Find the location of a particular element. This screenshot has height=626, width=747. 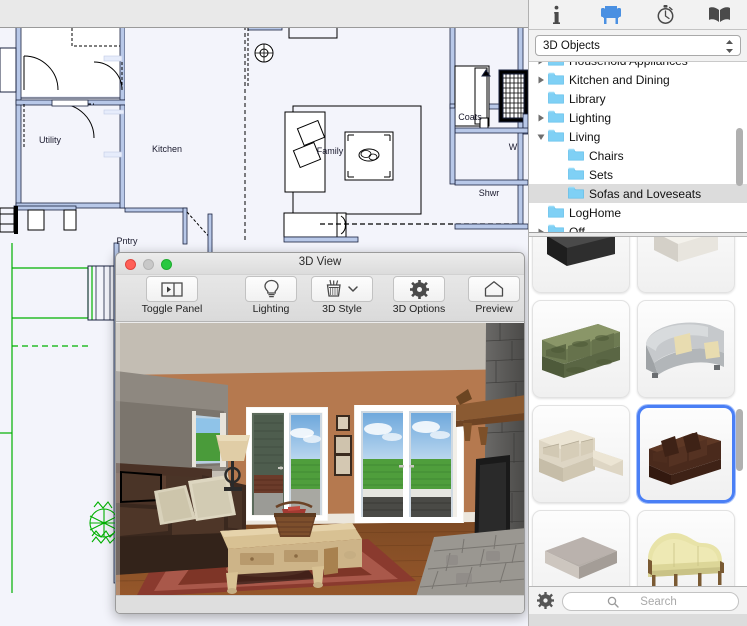

magnifier-icon is located at coordinates (613, 603).